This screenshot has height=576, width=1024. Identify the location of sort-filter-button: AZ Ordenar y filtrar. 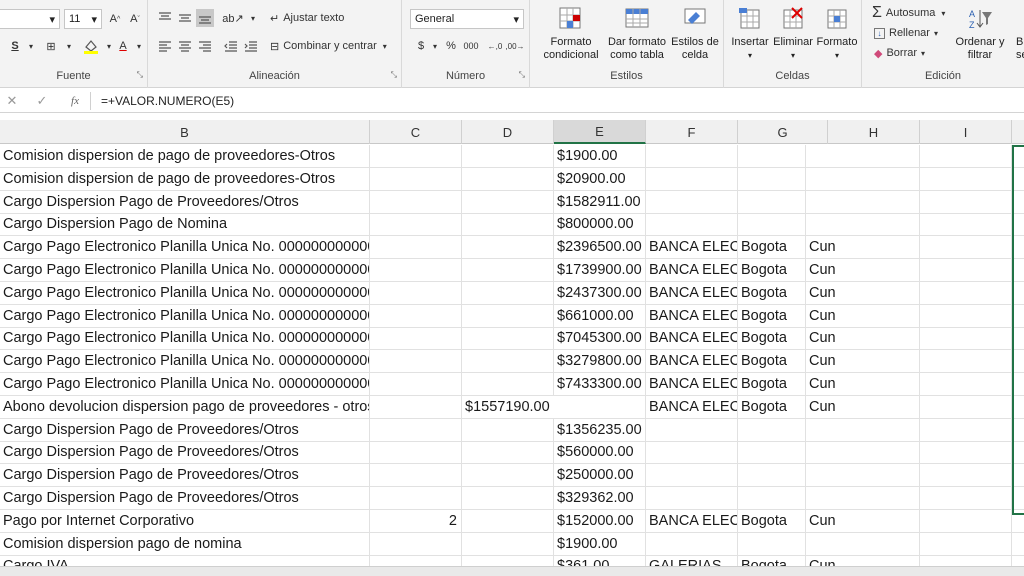
(980, 34).